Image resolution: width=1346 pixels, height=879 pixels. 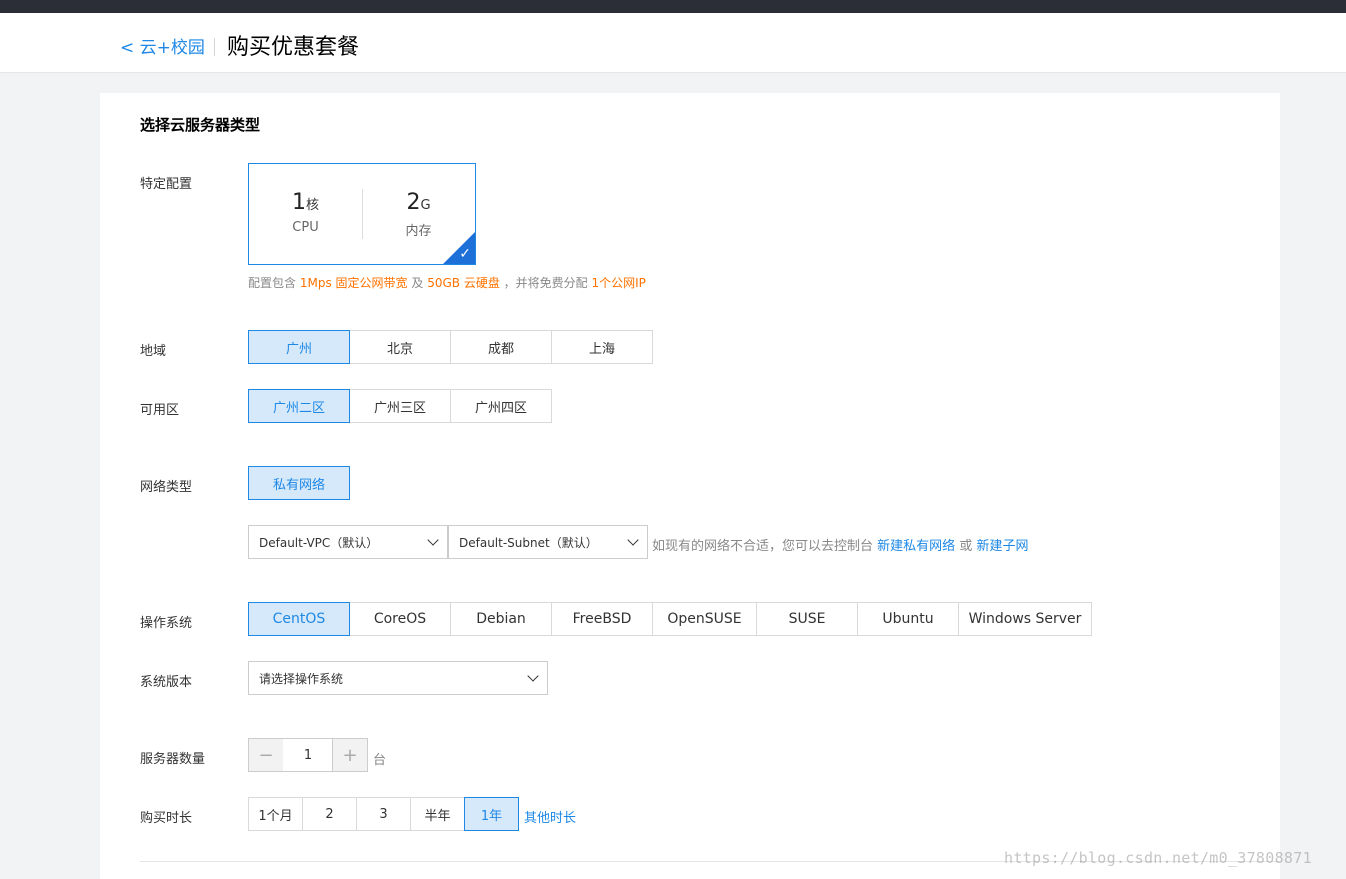 What do you see at coordinates (200, 125) in the screenshot?
I see `section-title: 选择云服务器类型` at bounding box center [200, 125].